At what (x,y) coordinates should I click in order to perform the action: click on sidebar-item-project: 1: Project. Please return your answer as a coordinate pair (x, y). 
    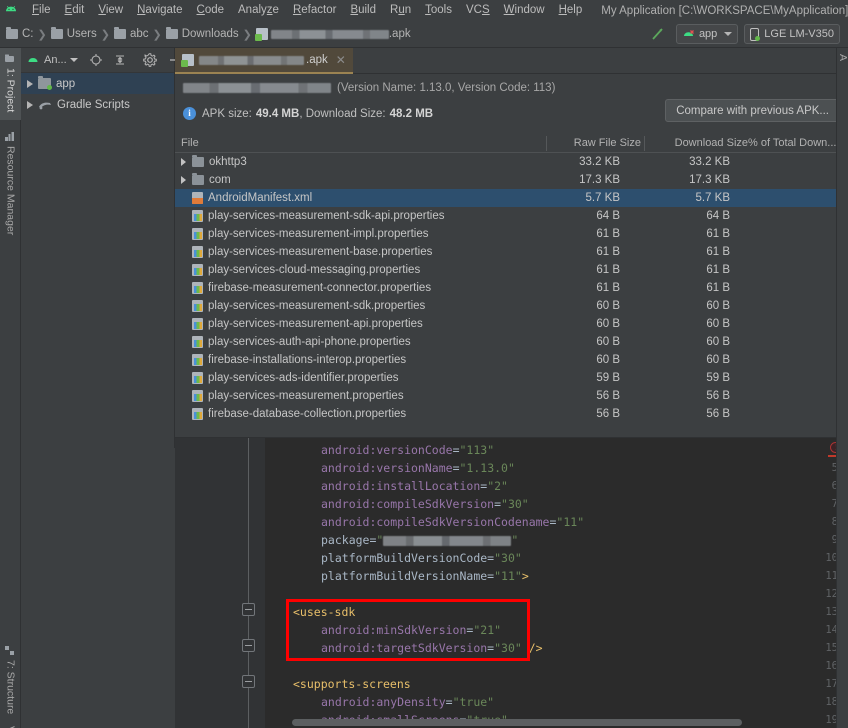
    Looking at the image, I should click on (10, 84).